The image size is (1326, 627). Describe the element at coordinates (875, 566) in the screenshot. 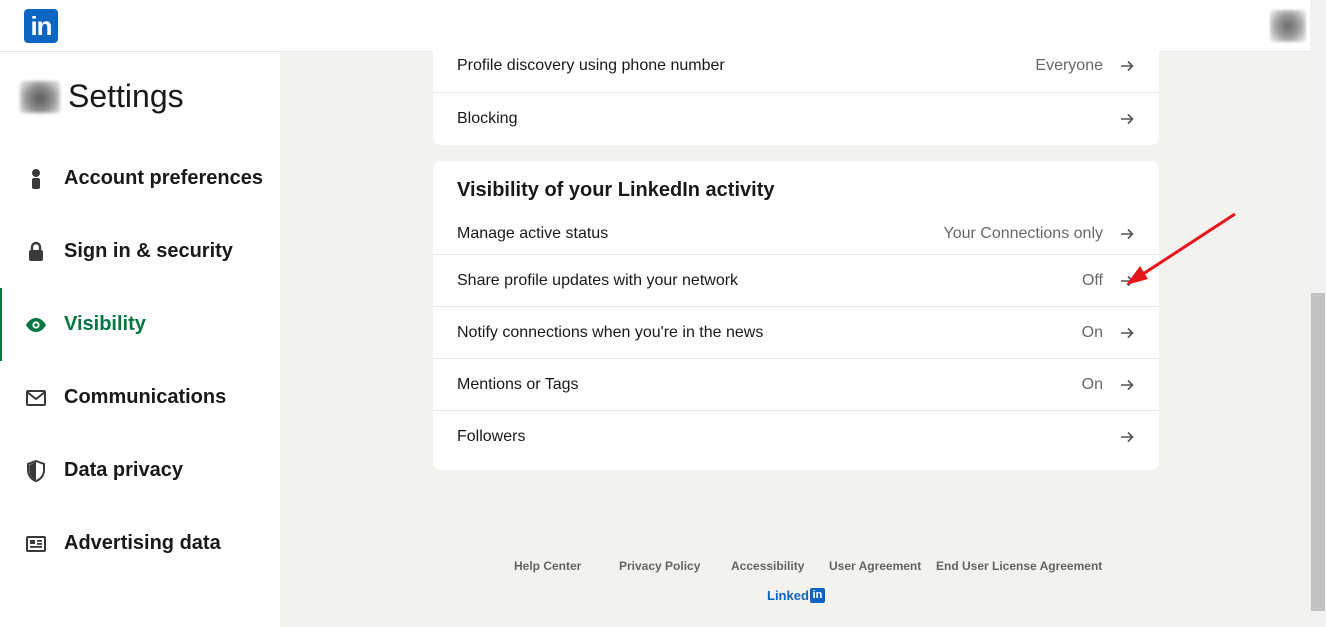

I see `footer-link-user-agreement: User Agreement` at that location.